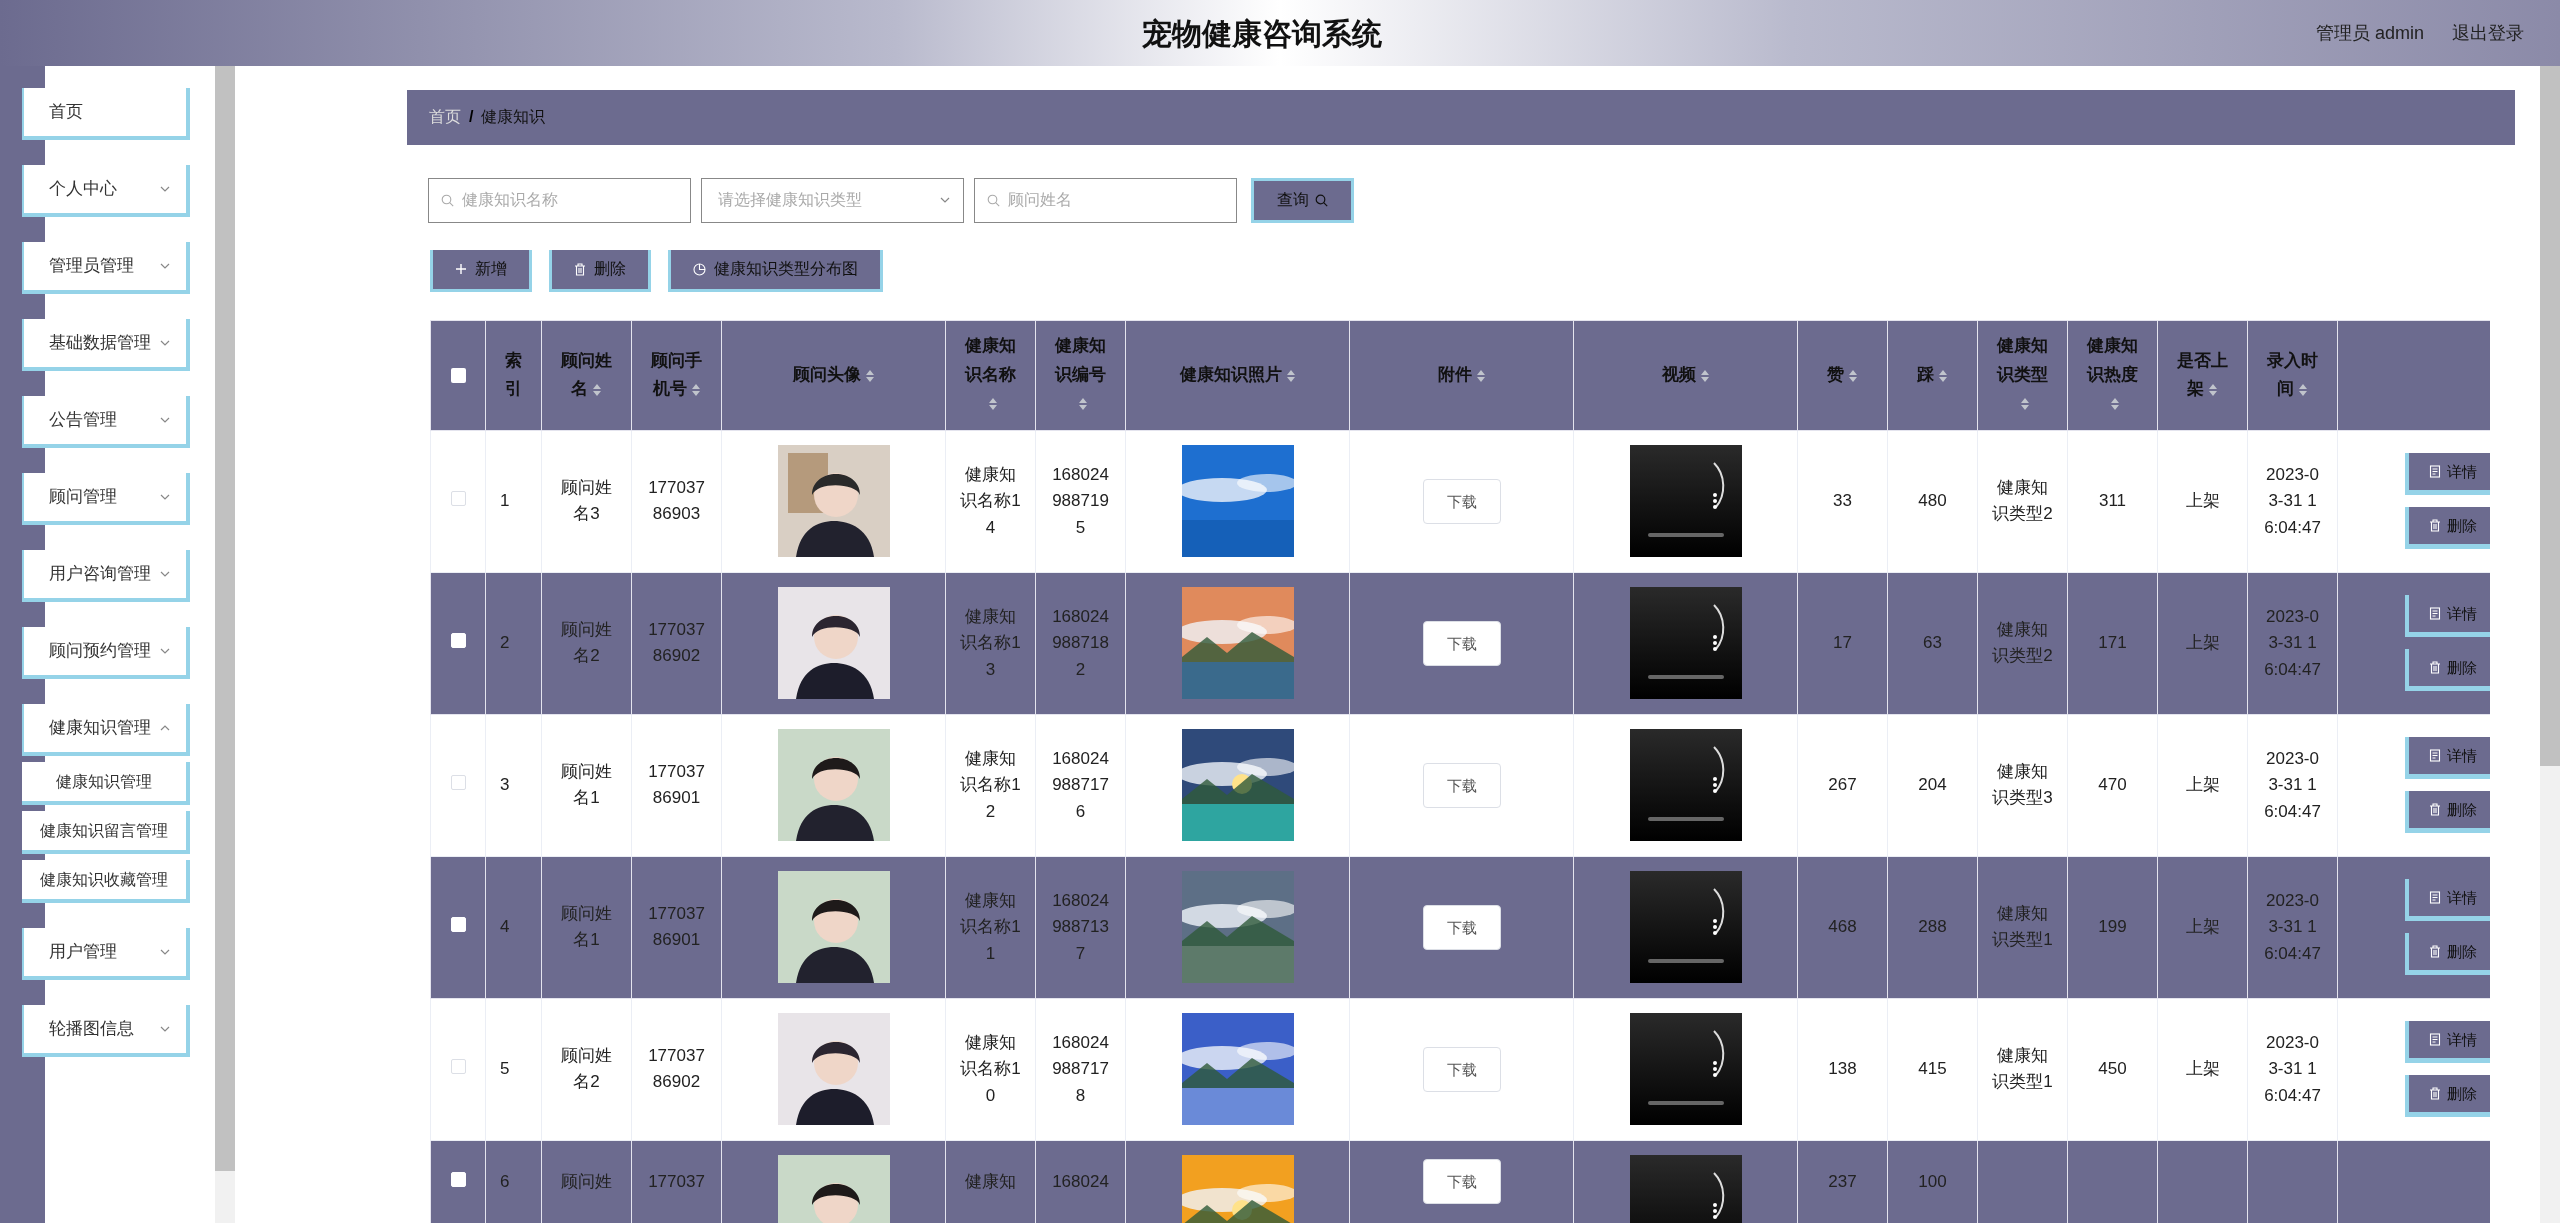 The image size is (2560, 1223). Describe the element at coordinates (990, 1068) in the screenshot. I see `table-cell: 健康知识名称10` at that location.